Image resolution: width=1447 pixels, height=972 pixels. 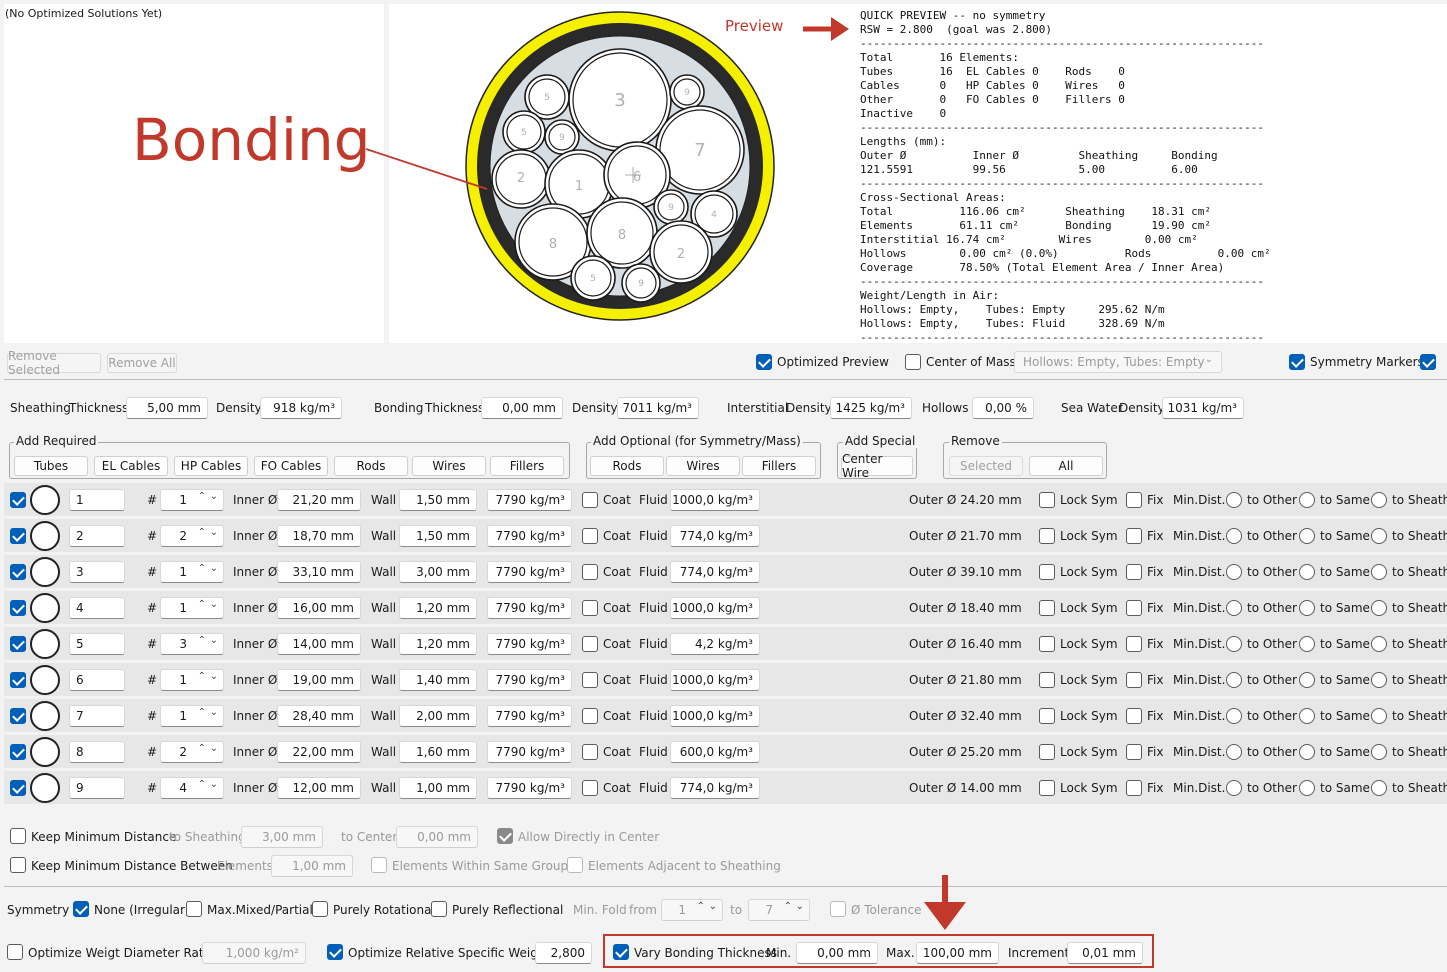 What do you see at coordinates (167, 408) in the screenshot?
I see `sheathing-thickness-input: 5,00 mm` at bounding box center [167, 408].